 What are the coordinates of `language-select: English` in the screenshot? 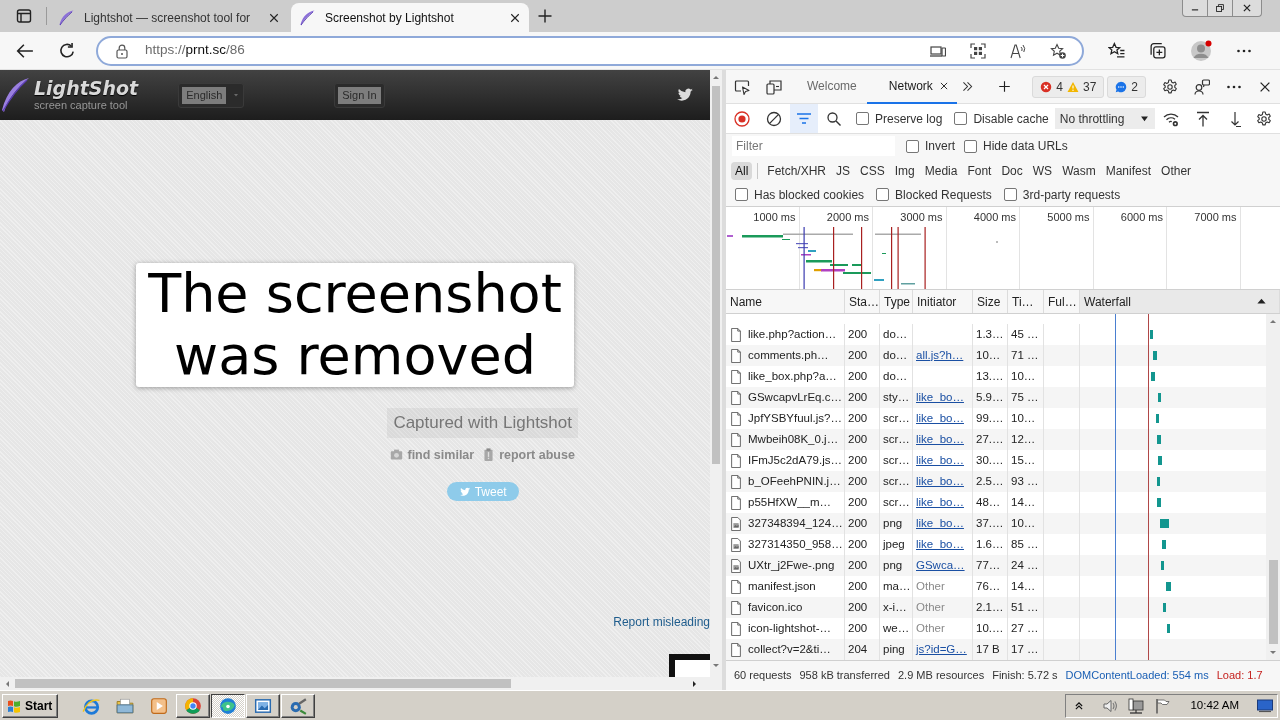 It's located at (211, 95).